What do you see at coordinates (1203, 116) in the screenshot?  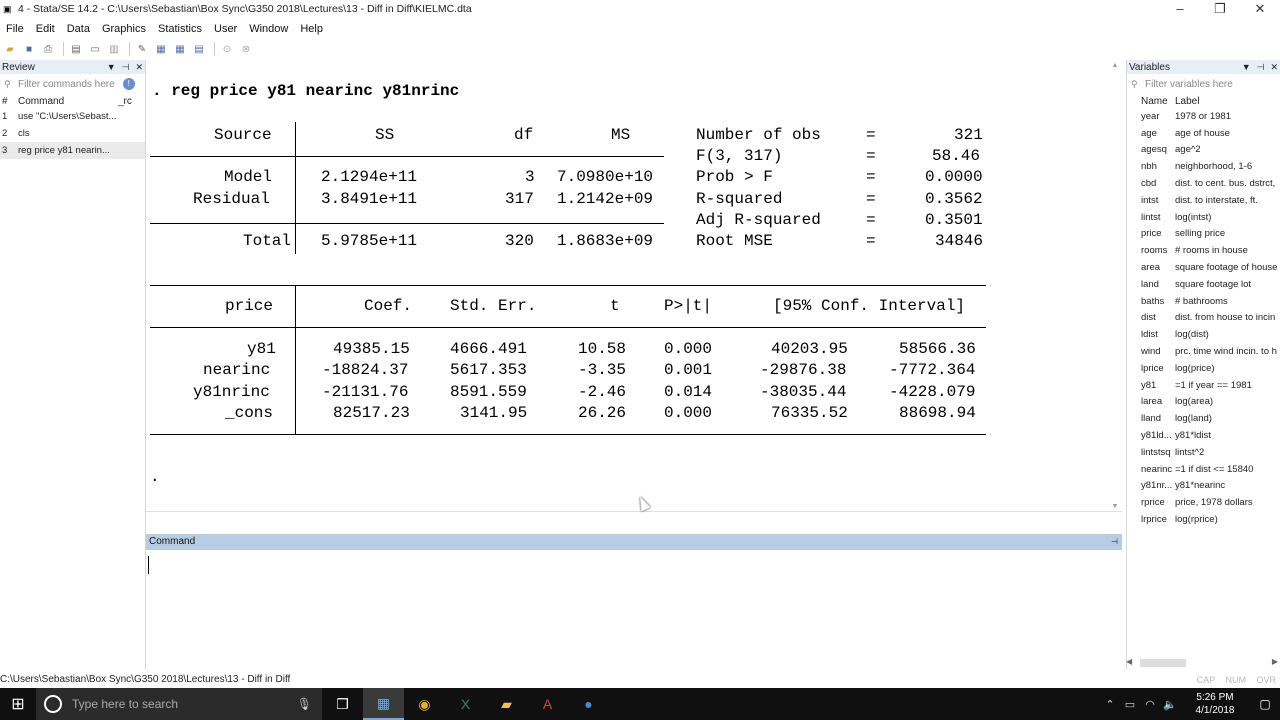 I see `variable-row: year 1978 or 1981` at bounding box center [1203, 116].